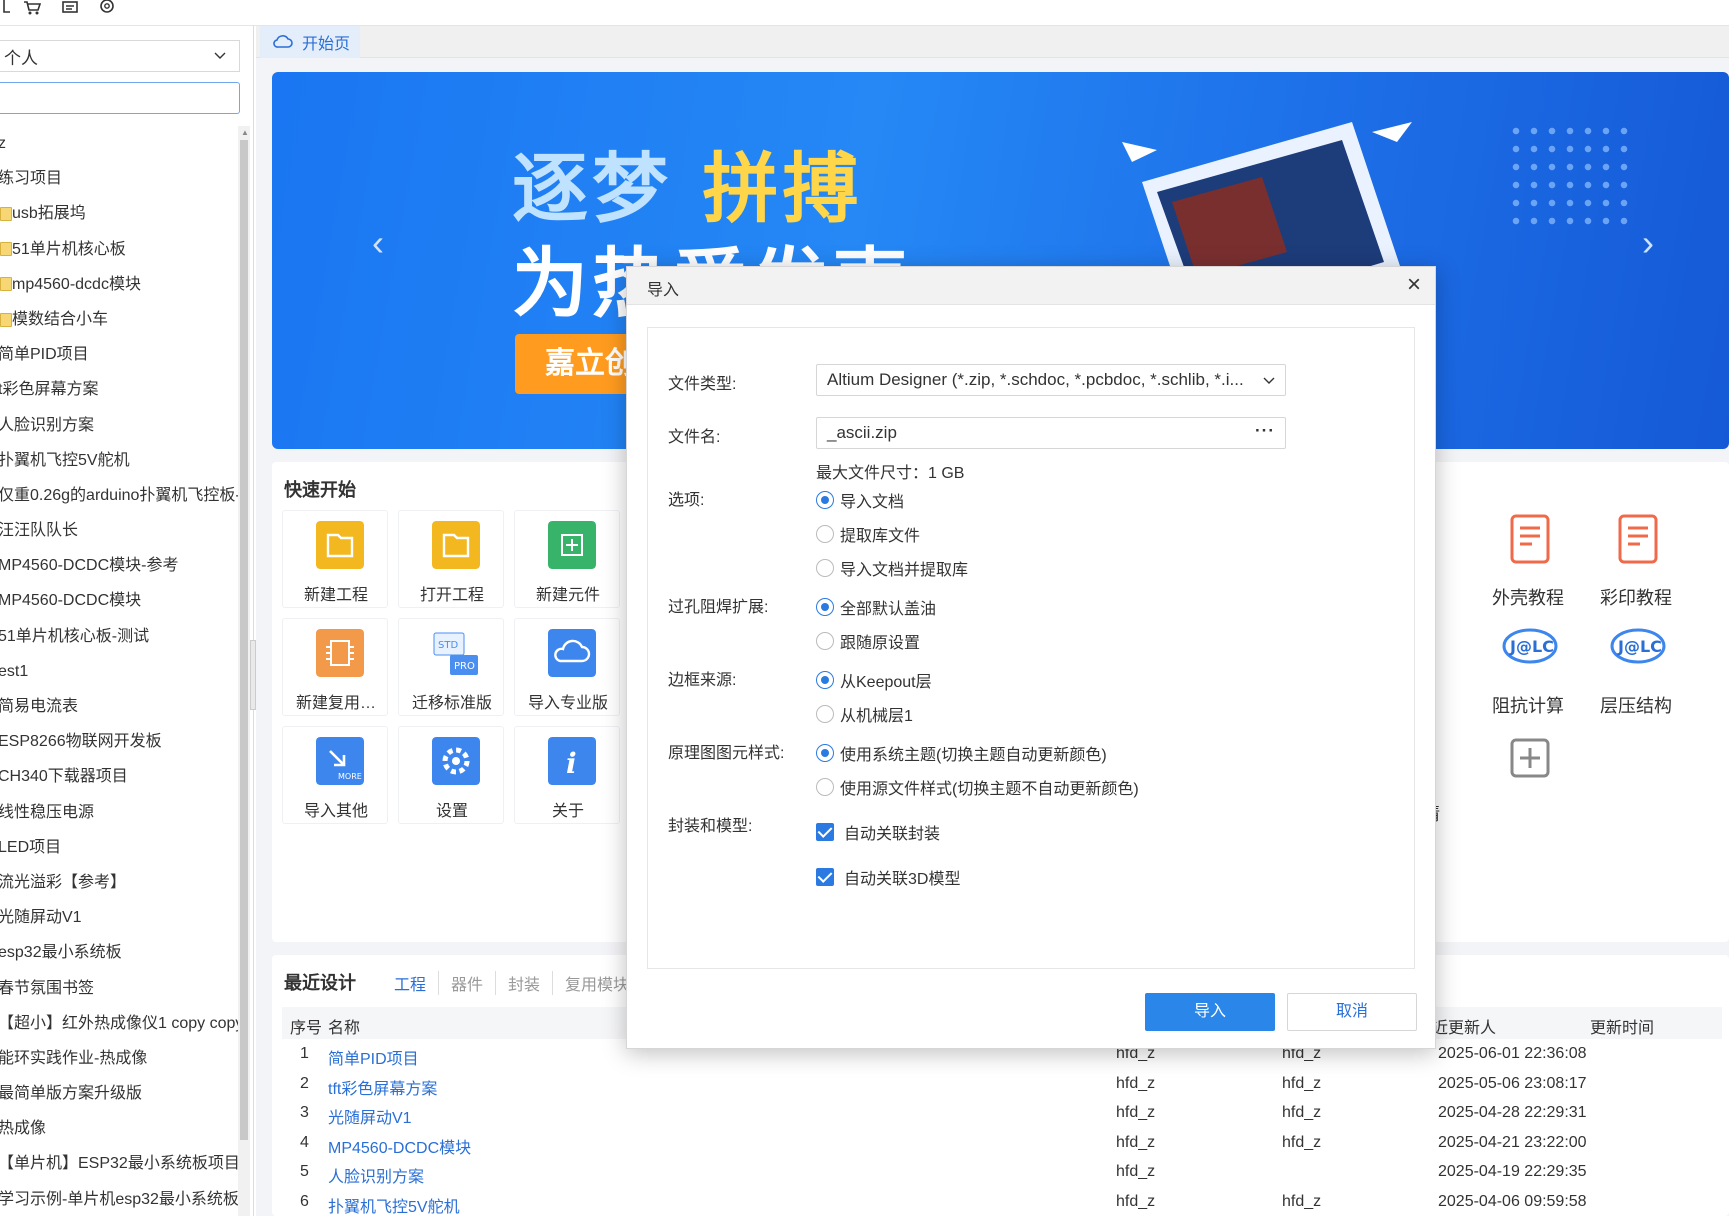 This screenshot has width=1729, height=1219. I want to click on tile-label: 关于, so click(567, 811).